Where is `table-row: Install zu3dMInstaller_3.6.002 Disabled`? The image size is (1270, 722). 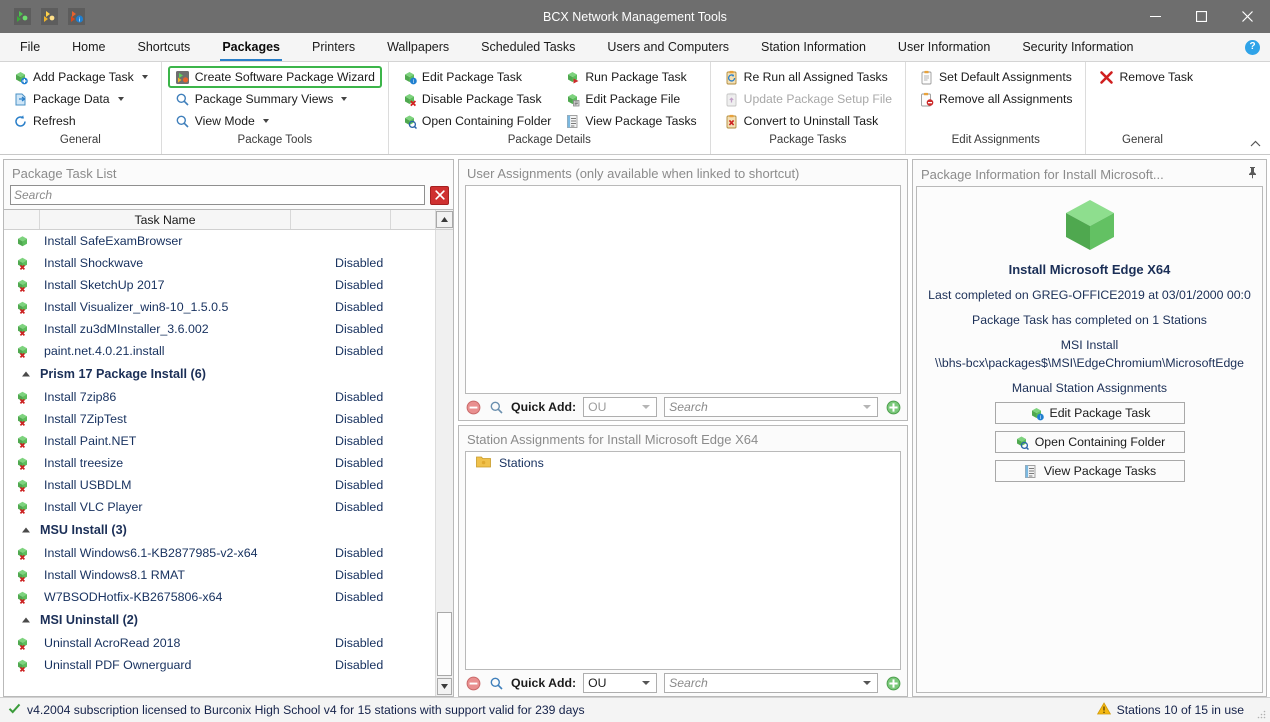 table-row: Install zu3dMInstaller_3.6.002 Disabled is located at coordinates (219, 329).